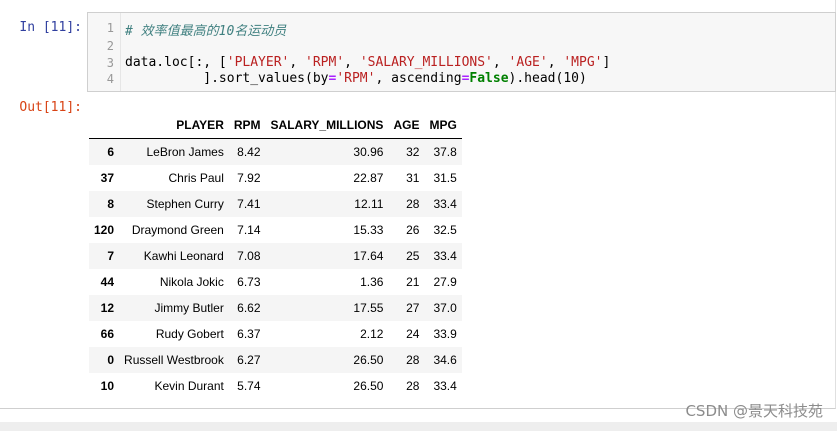  Describe the element at coordinates (413, 308) in the screenshot. I see `cell-age: 27` at that location.